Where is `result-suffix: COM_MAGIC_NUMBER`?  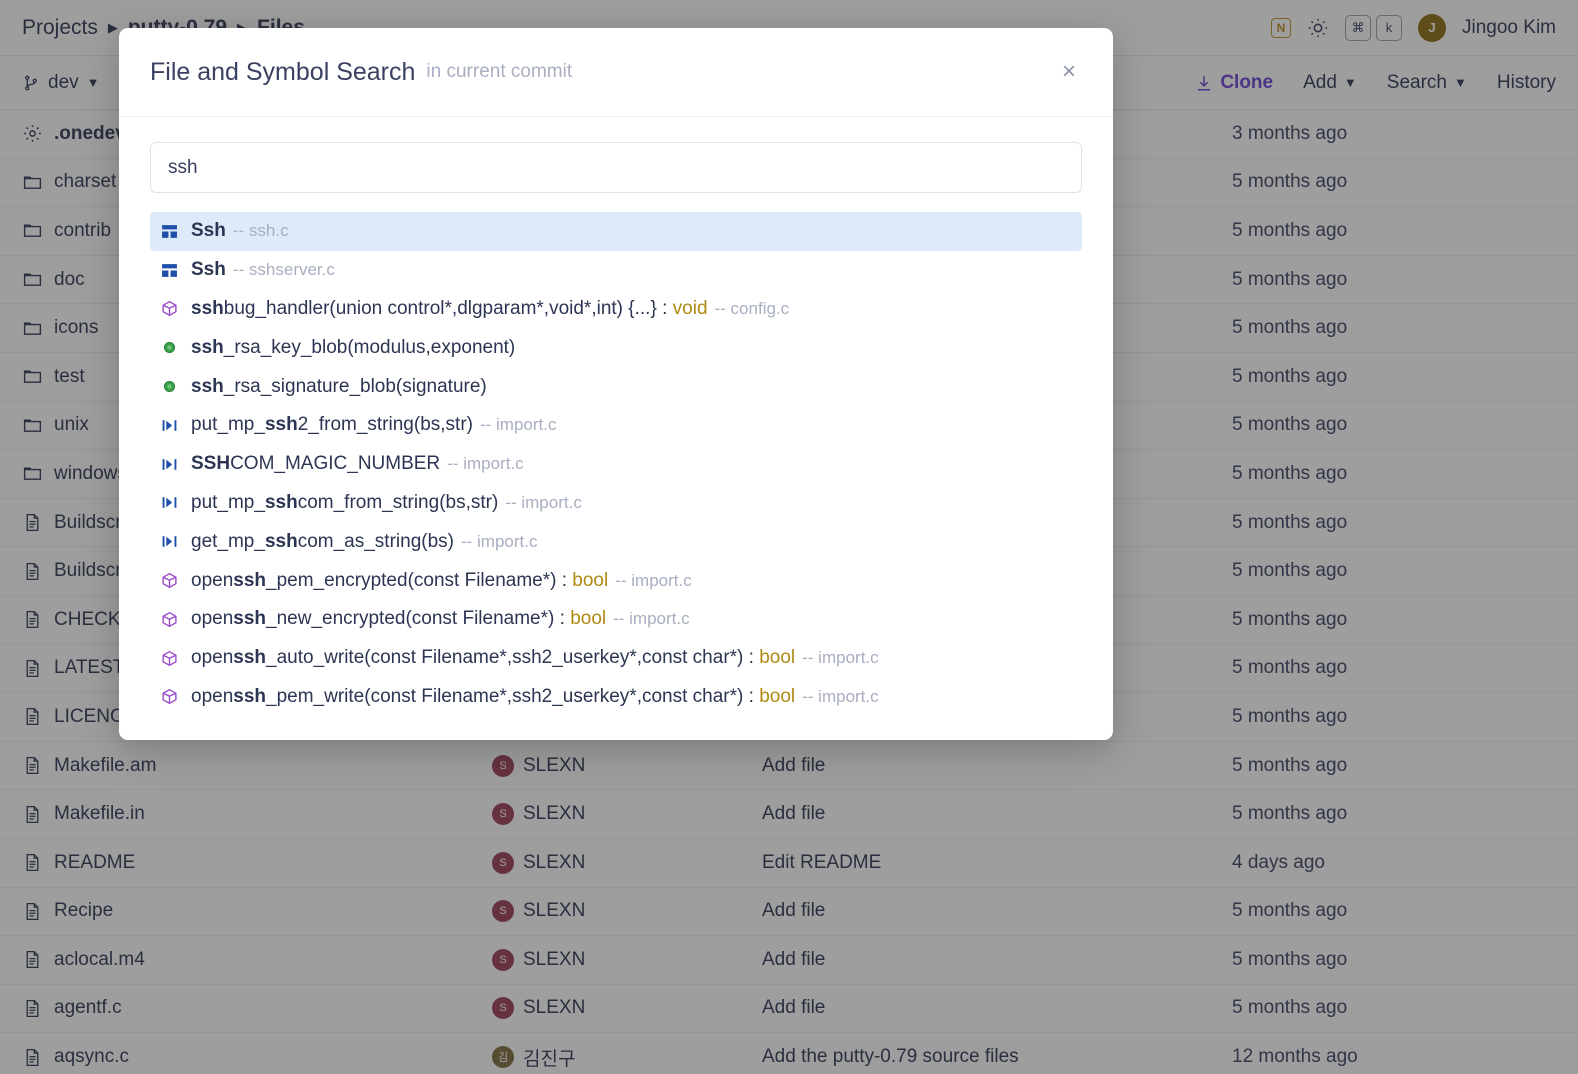
result-suffix: COM_MAGIC_NUMBER is located at coordinates (335, 464).